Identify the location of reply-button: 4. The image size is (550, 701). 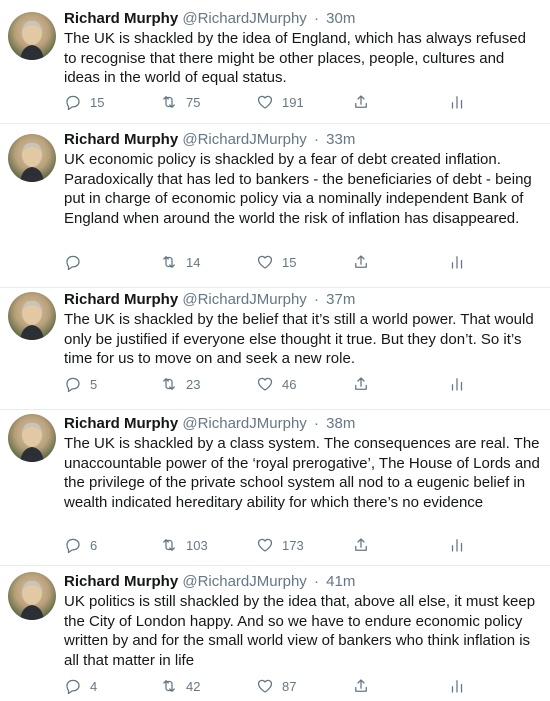
(80, 686).